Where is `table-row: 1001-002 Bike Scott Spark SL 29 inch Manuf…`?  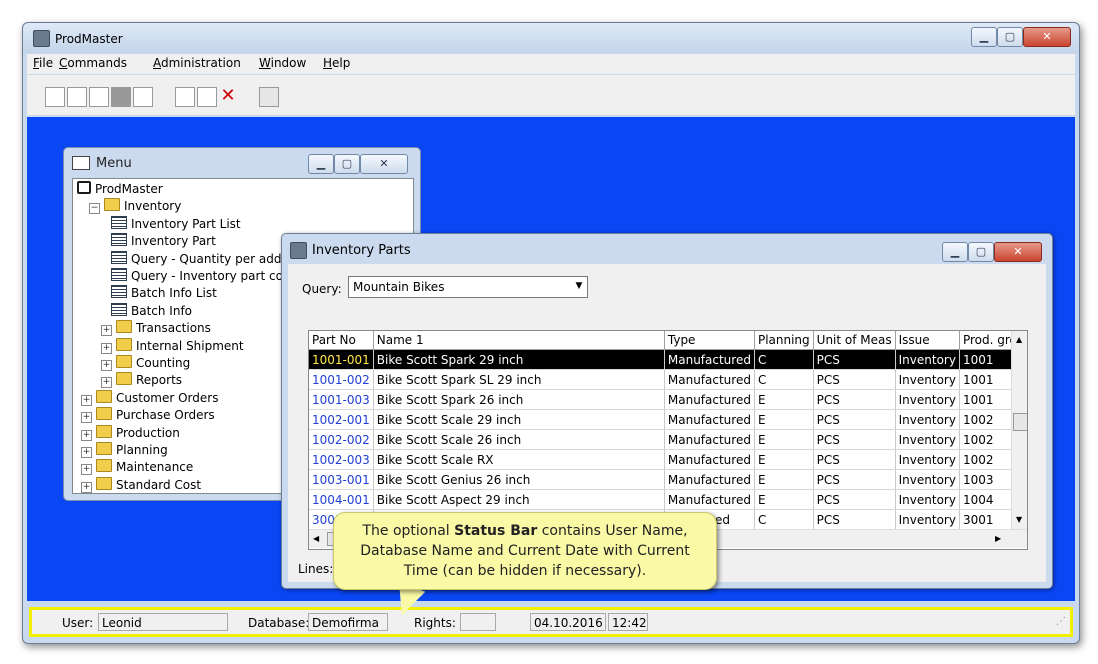 table-row: 1001-002 Bike Scott Spark SL 29 inch Manuf… is located at coordinates (668, 379).